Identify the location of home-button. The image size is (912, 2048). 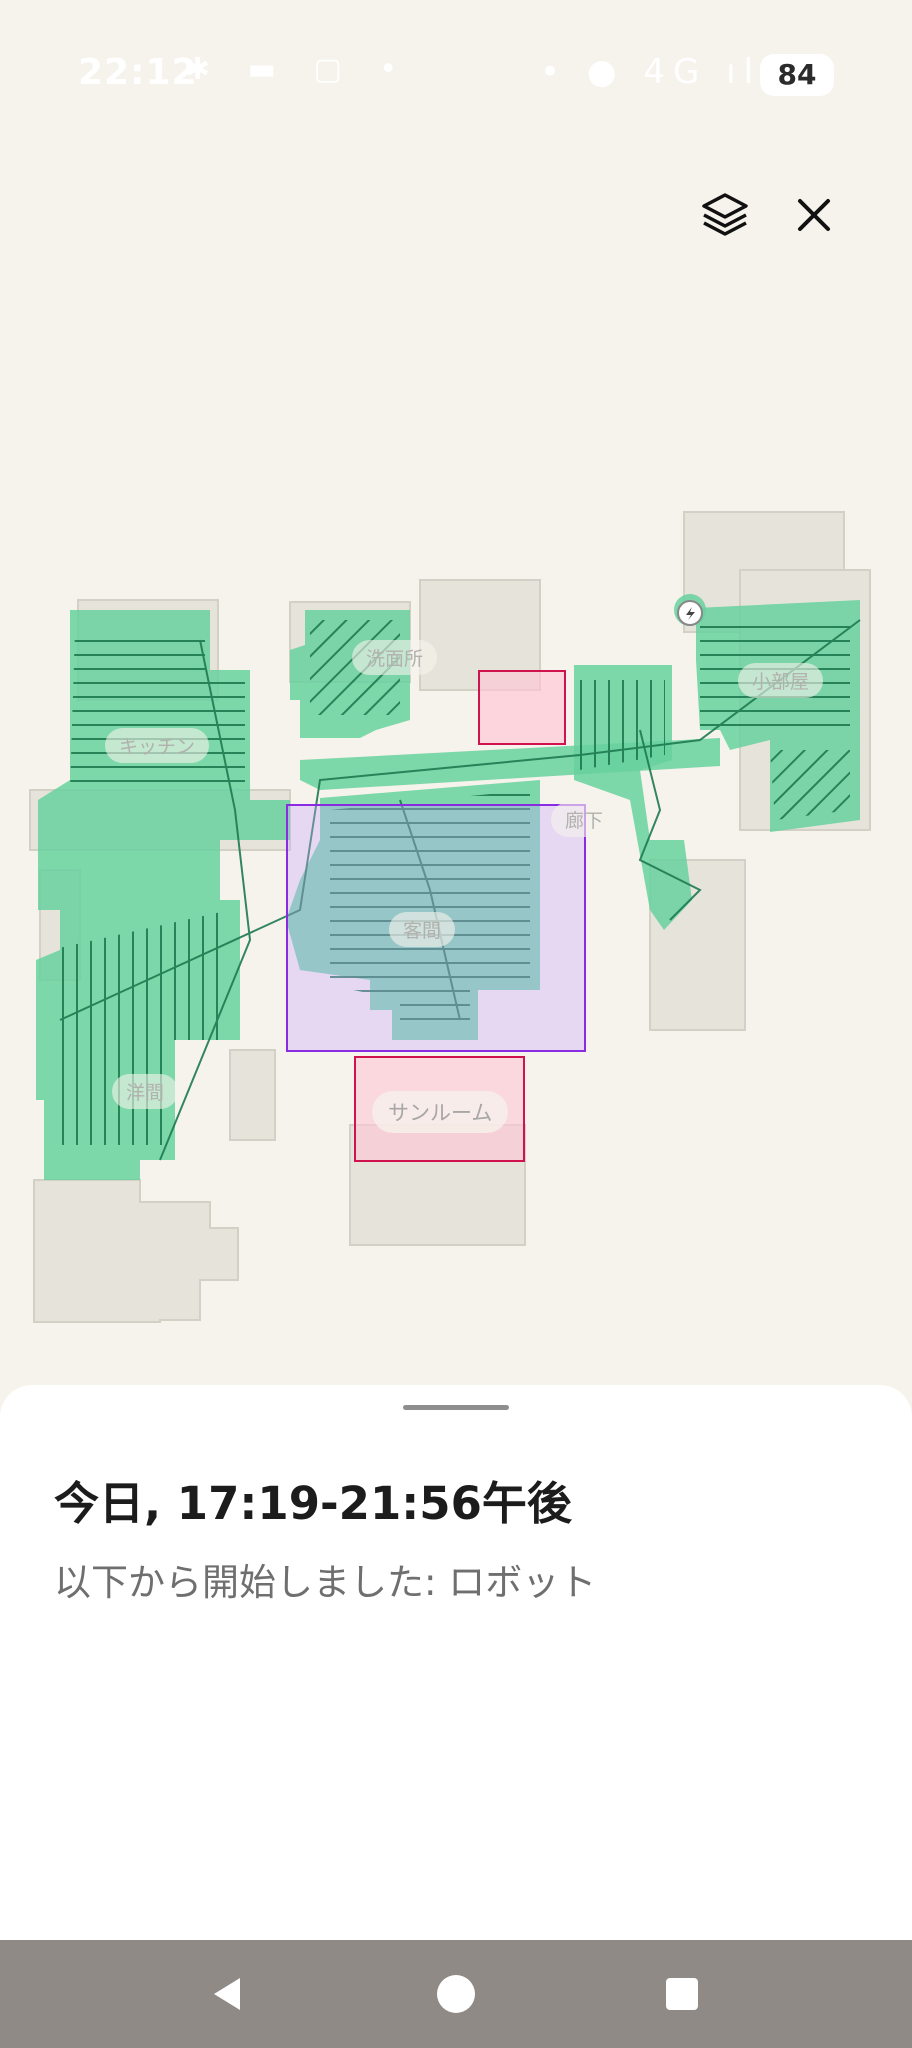
(456, 1994).